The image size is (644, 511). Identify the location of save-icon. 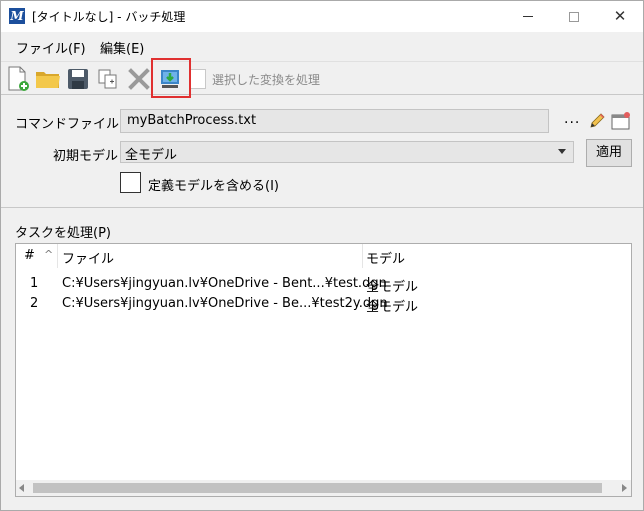
(78, 79).